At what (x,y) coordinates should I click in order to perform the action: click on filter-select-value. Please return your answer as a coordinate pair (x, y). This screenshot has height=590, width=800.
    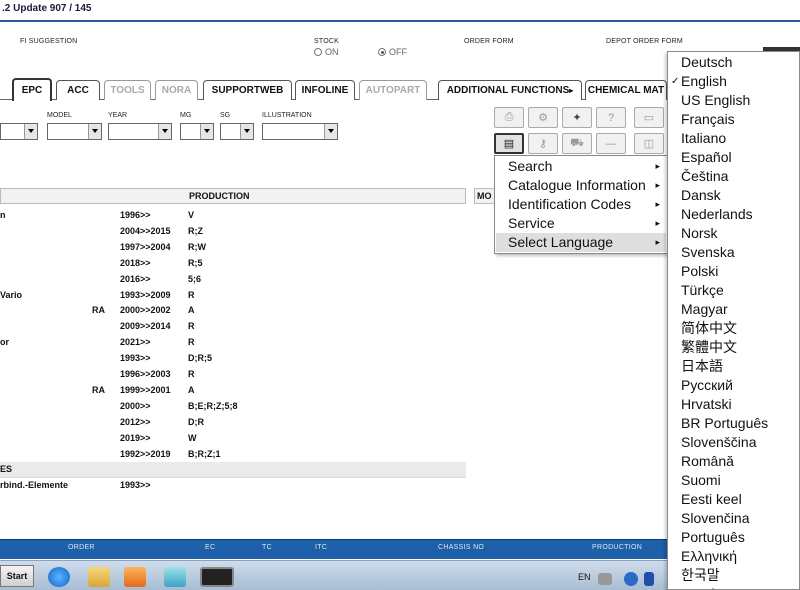
    Looking at the image, I should click on (2, 134).